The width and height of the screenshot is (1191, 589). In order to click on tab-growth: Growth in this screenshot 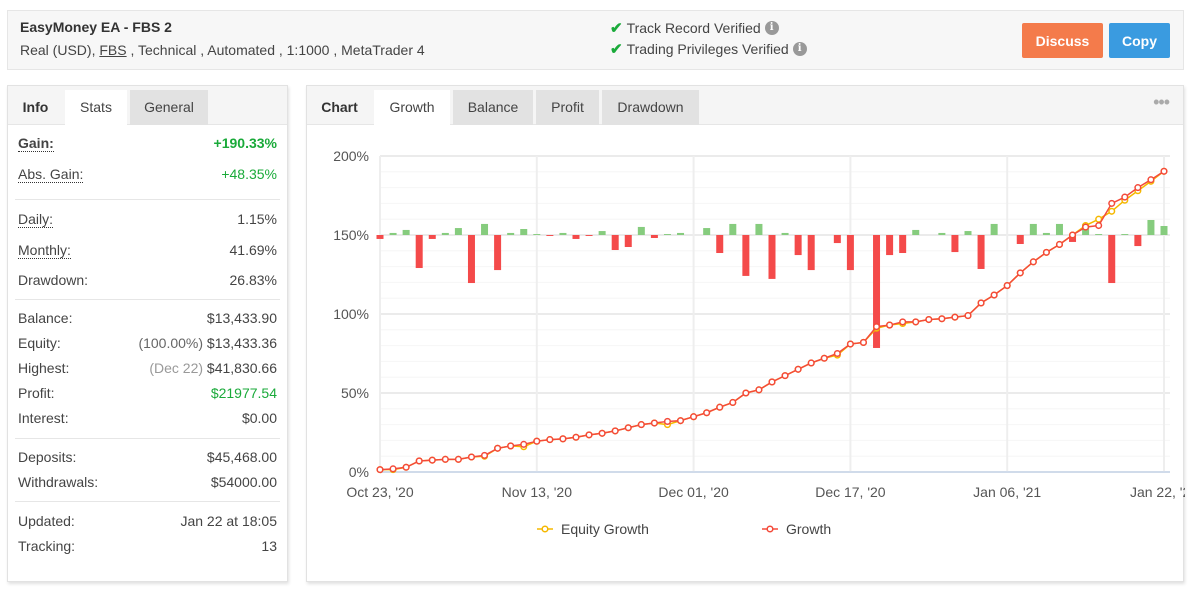, I will do `click(412, 108)`.